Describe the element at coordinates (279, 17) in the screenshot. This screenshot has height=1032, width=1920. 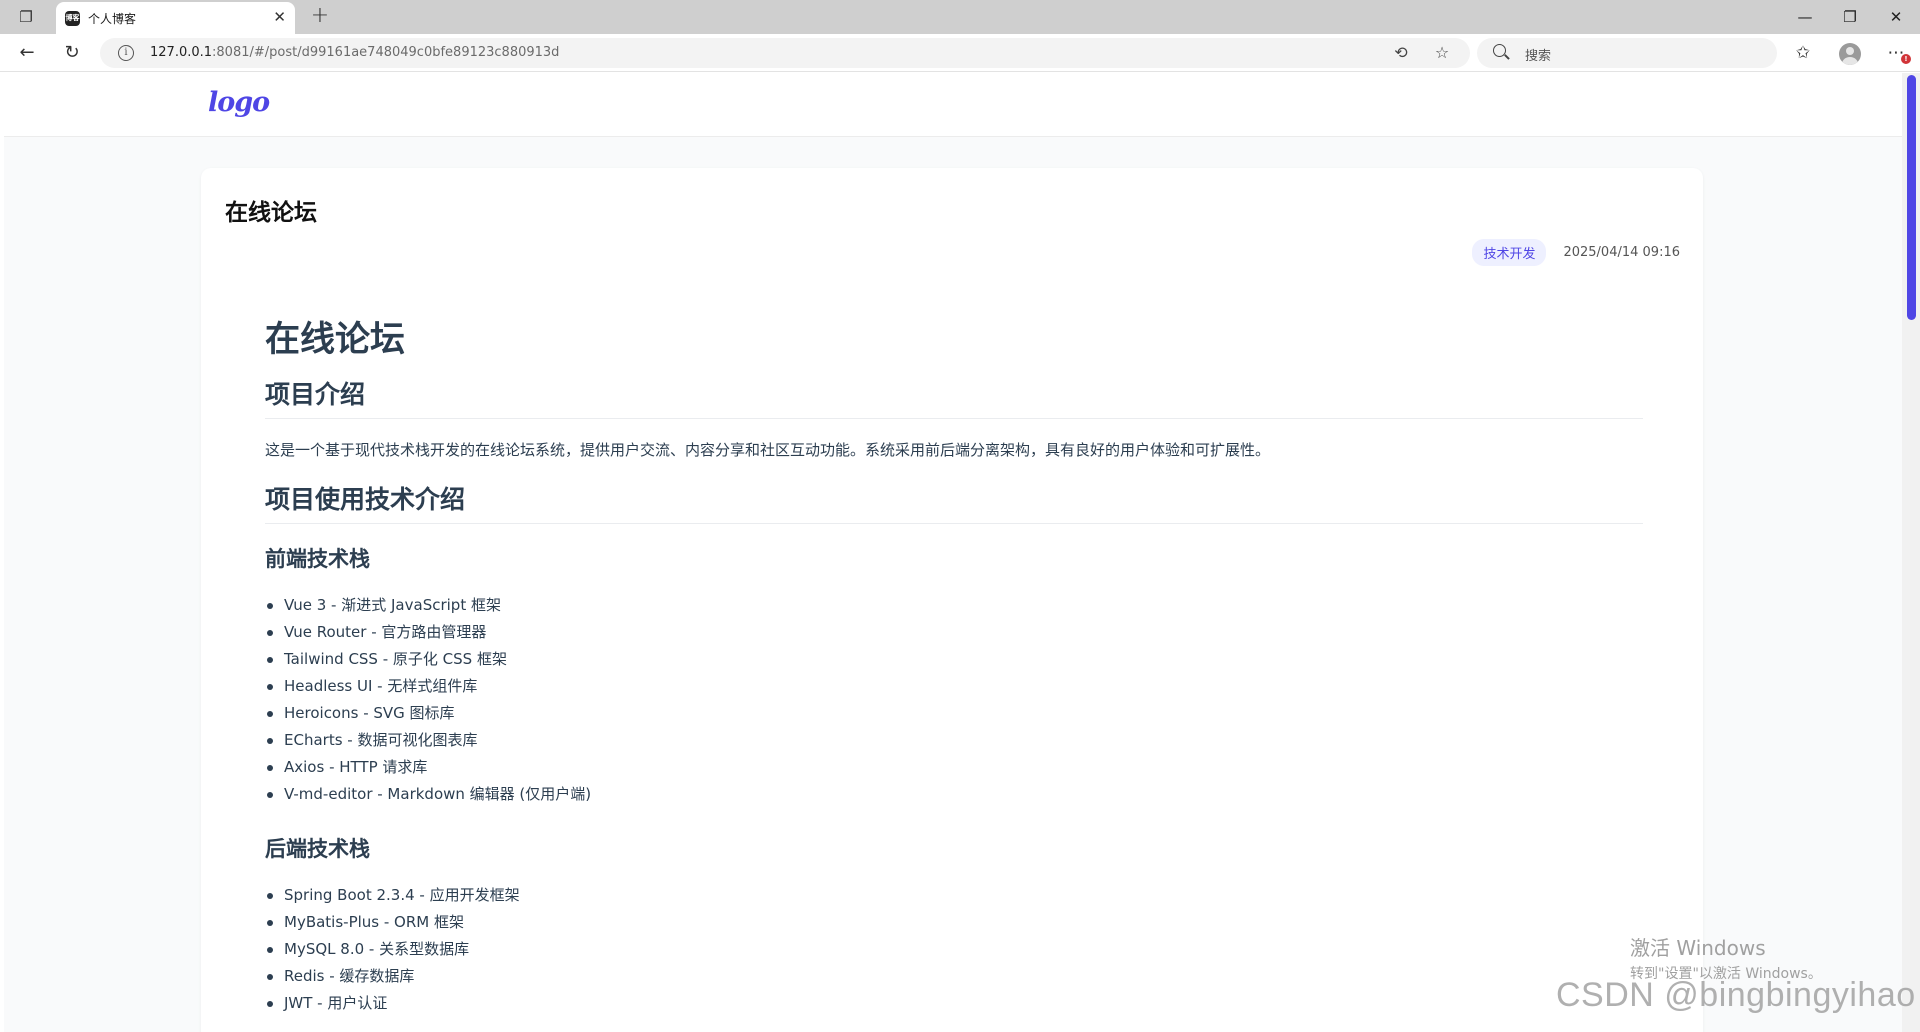
I see `tab-close-icon: ✕` at that location.